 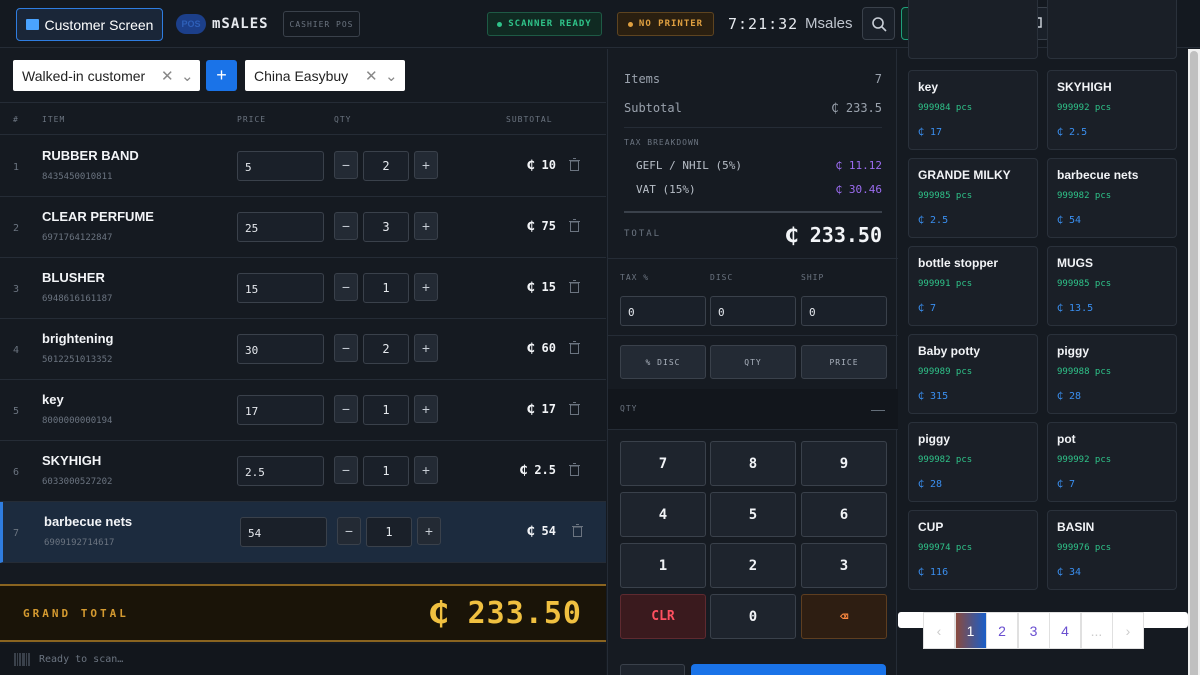 What do you see at coordinates (663, 463) in the screenshot?
I see `key-7: 7` at bounding box center [663, 463].